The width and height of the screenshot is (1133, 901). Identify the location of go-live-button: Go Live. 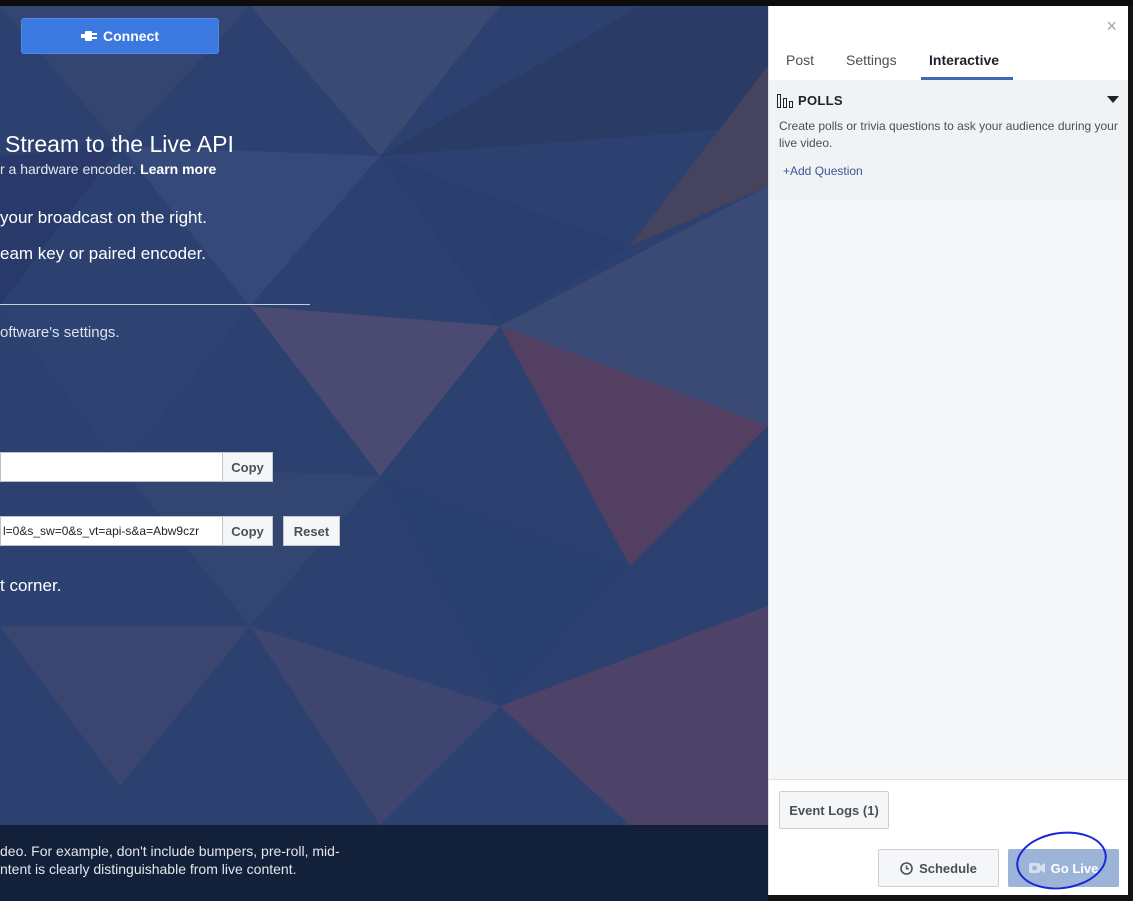
(1063, 868).